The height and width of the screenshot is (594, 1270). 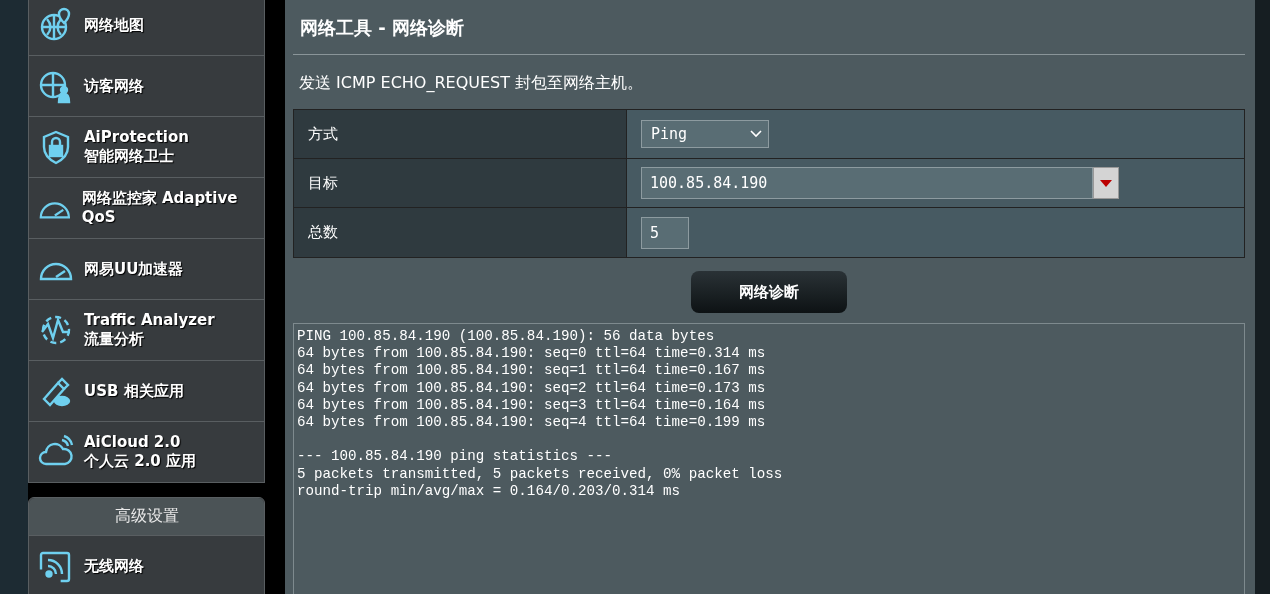 What do you see at coordinates (114, 86) in the screenshot?
I see `item-label: 访客网络` at bounding box center [114, 86].